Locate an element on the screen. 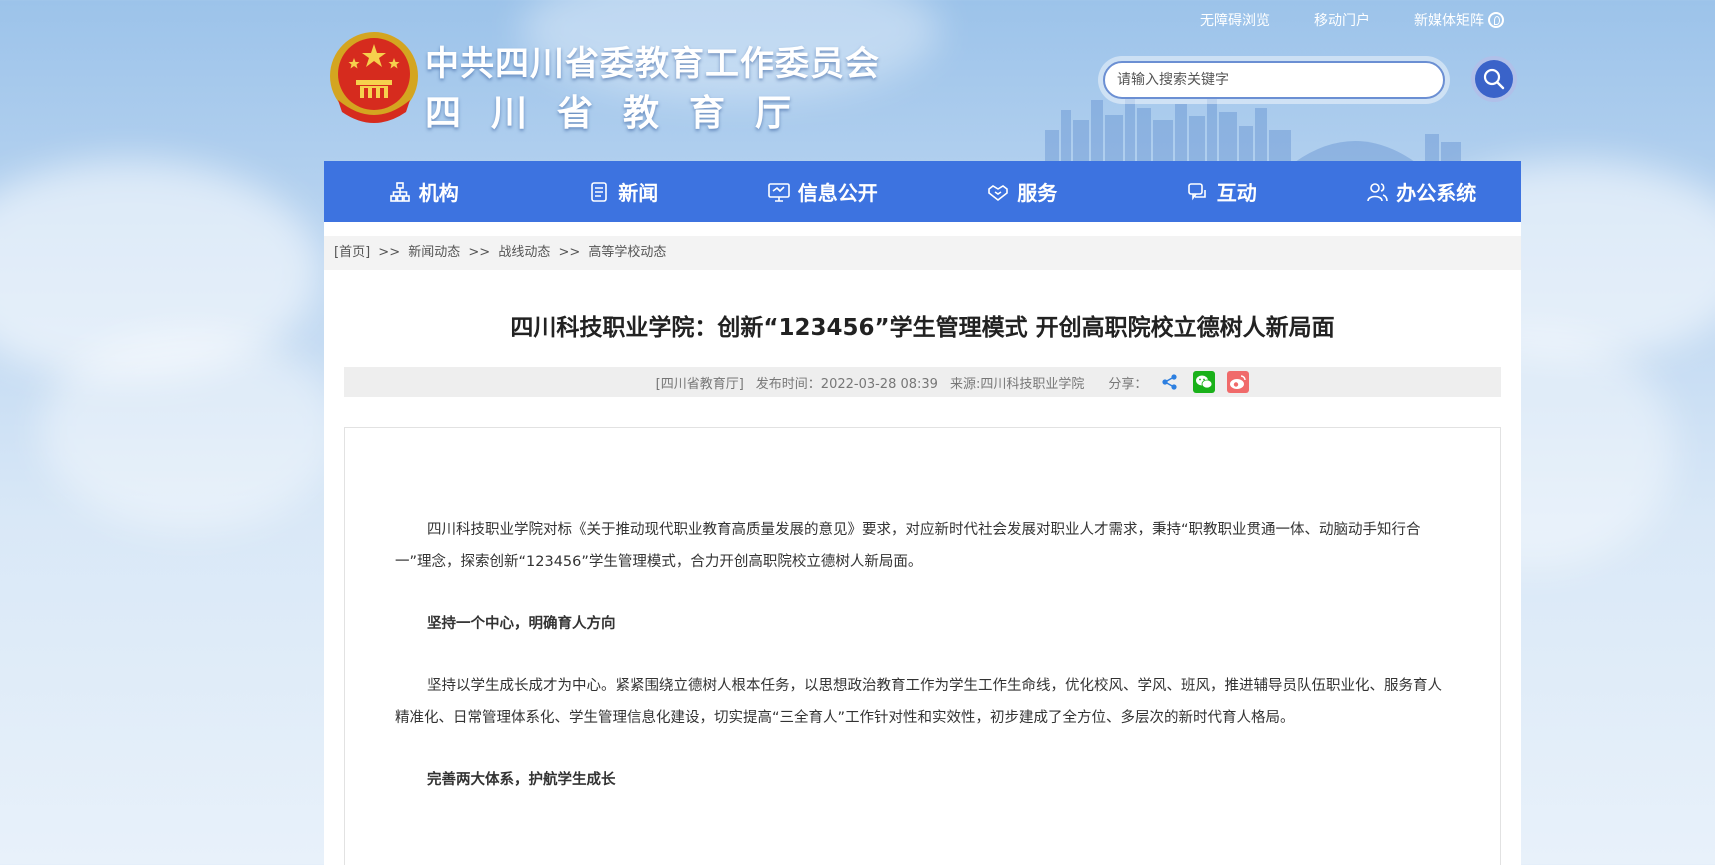 The image size is (1715, 865). header-title-line1: 中共四川省委教育工作委员会 is located at coordinates (652, 64).